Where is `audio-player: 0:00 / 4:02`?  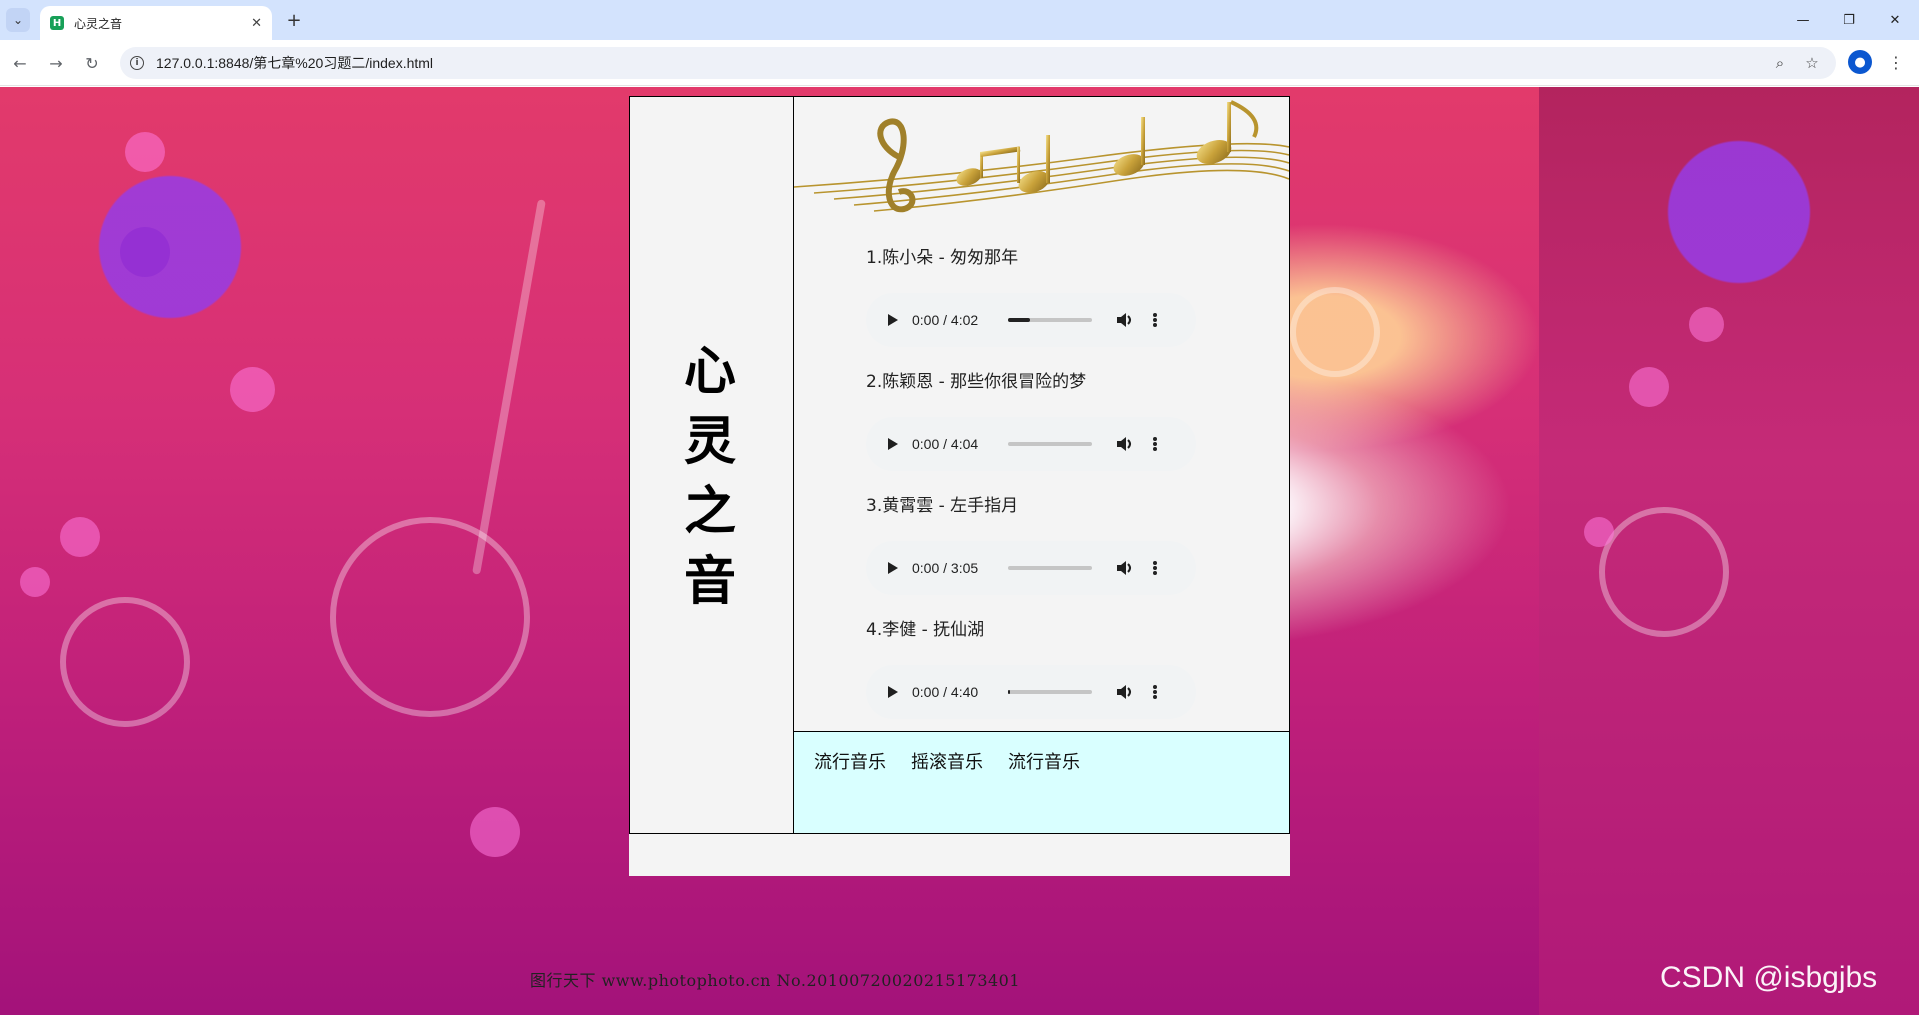
audio-player: 0:00 / 4:02 is located at coordinates (1031, 320).